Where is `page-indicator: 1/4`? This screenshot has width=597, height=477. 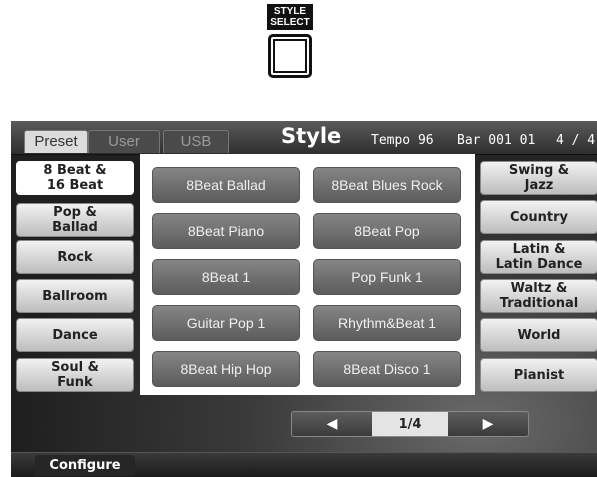 page-indicator: 1/4 is located at coordinates (410, 424).